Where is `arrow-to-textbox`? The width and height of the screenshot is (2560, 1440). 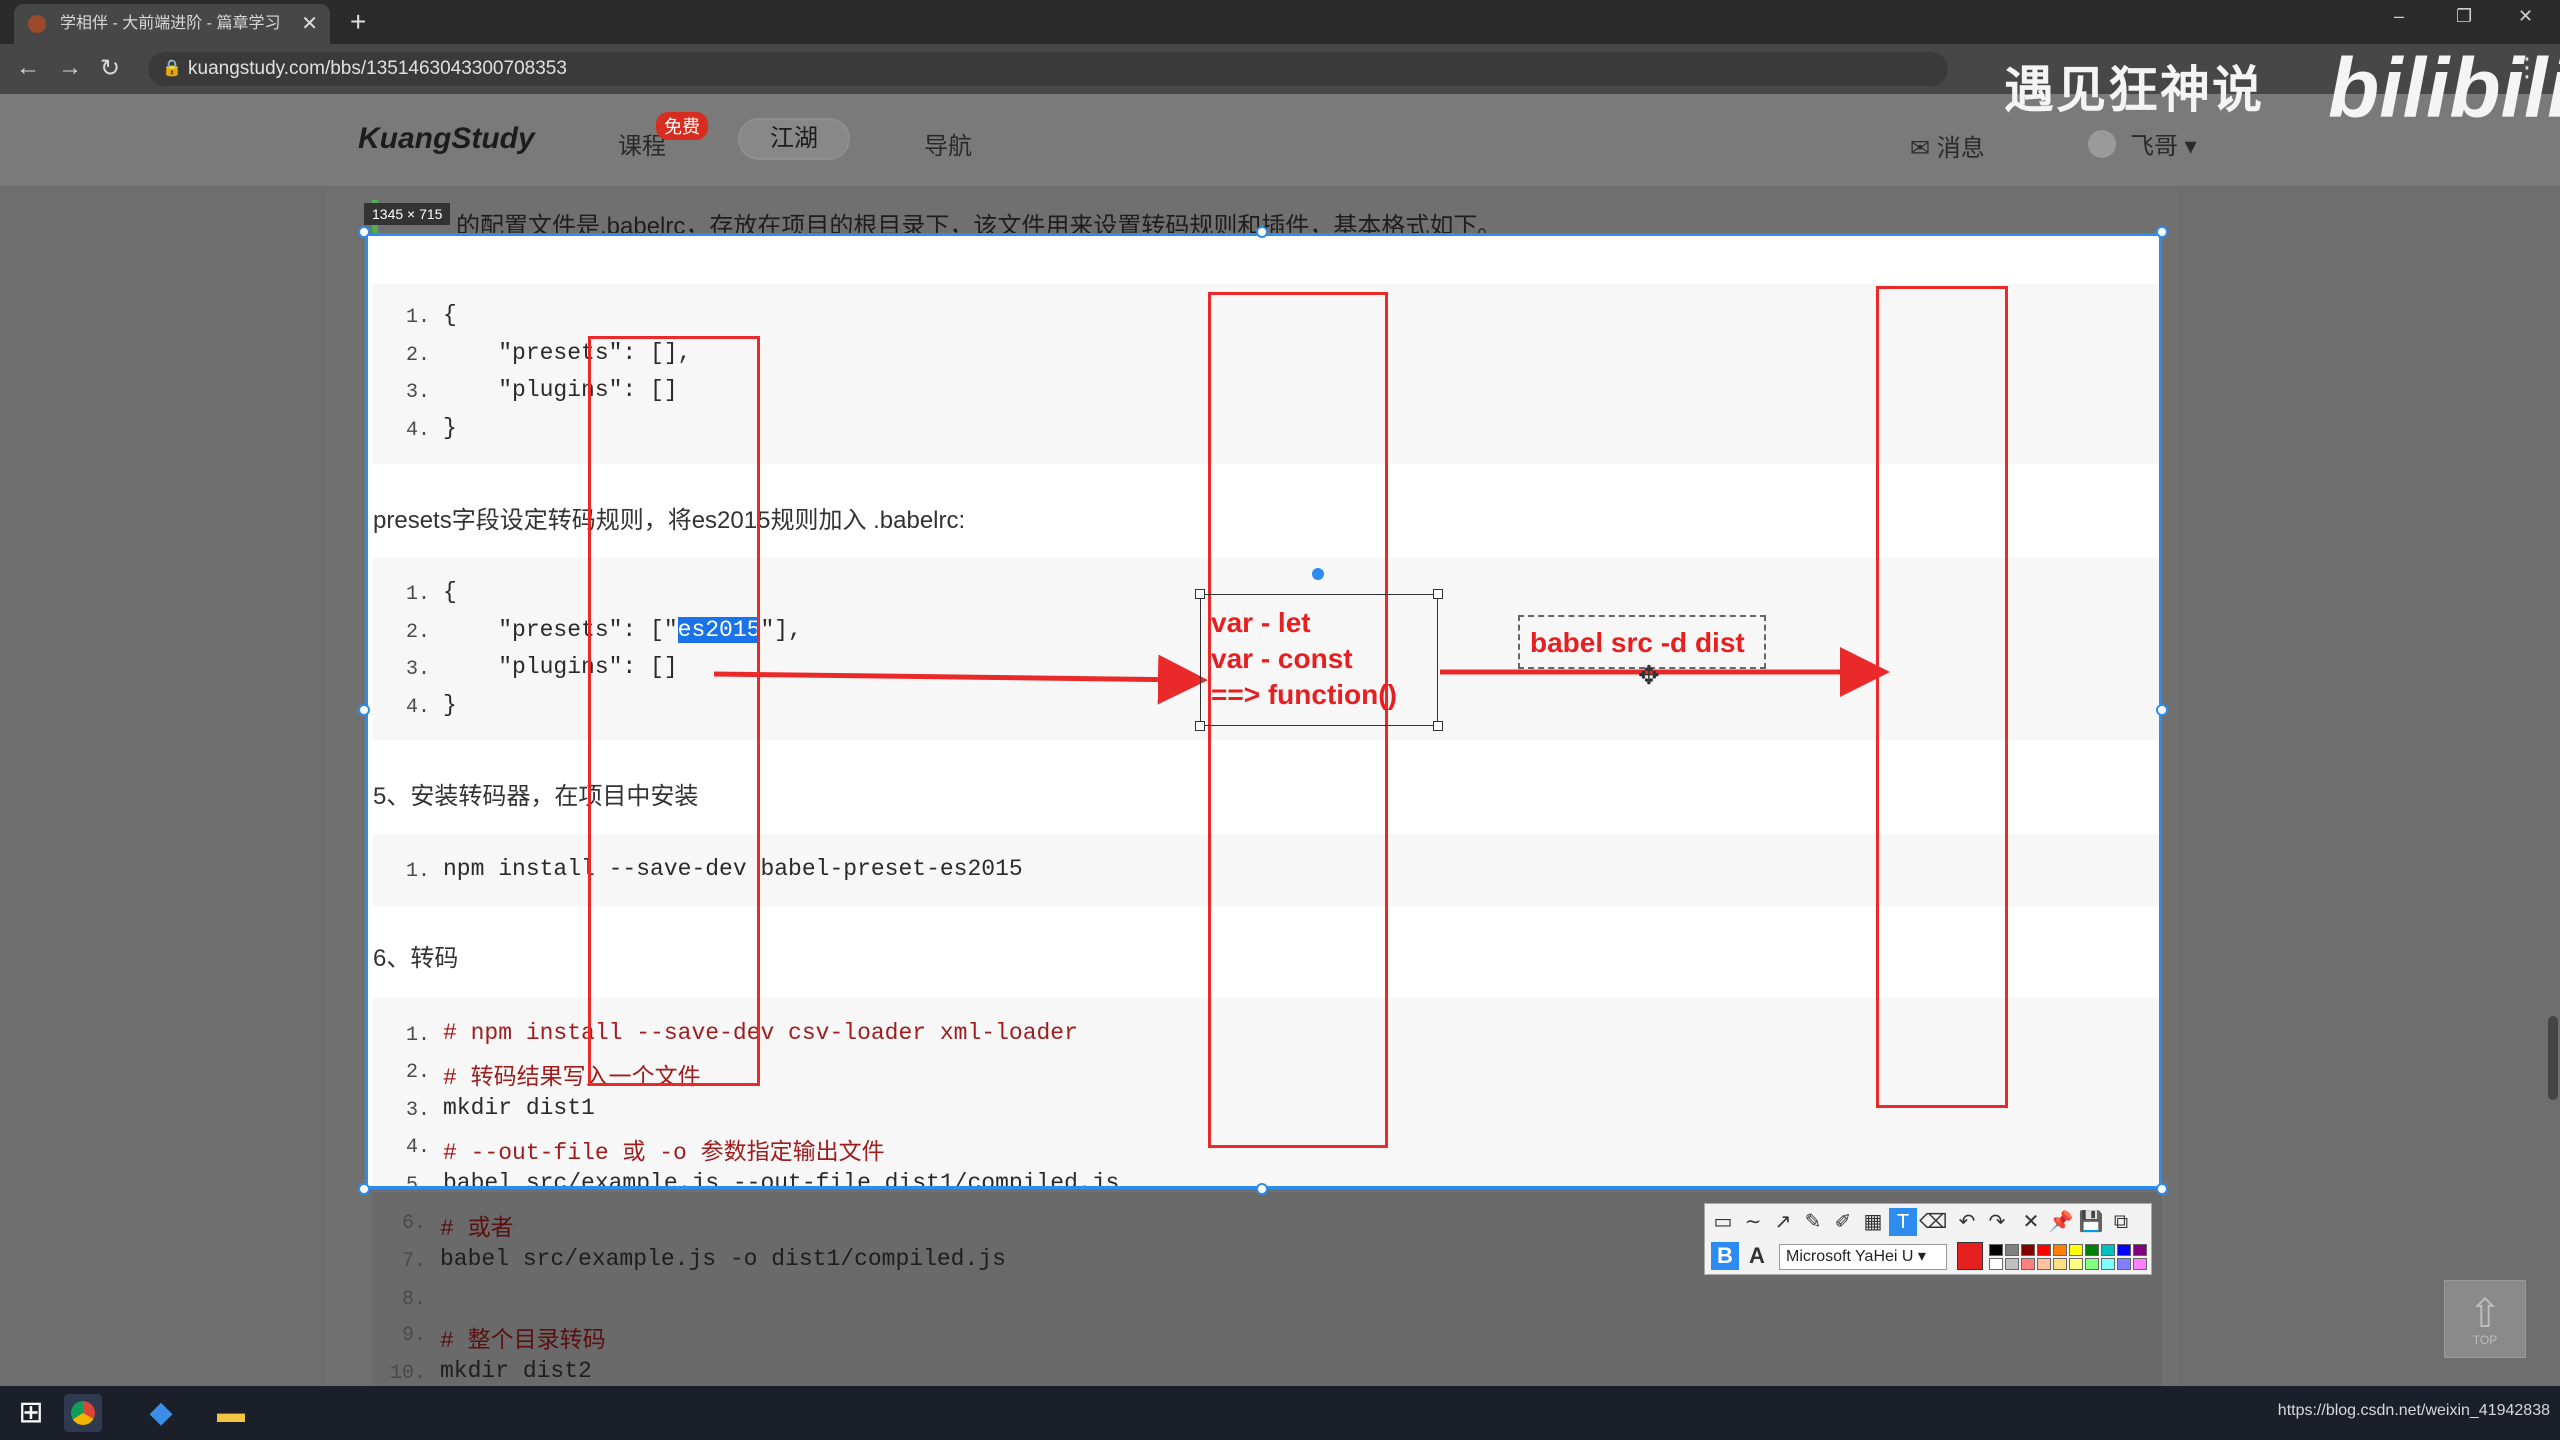
arrow-to-textbox is located at coordinates (960, 679).